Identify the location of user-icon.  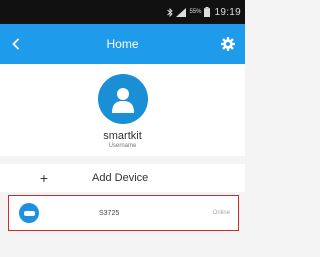
(122, 100).